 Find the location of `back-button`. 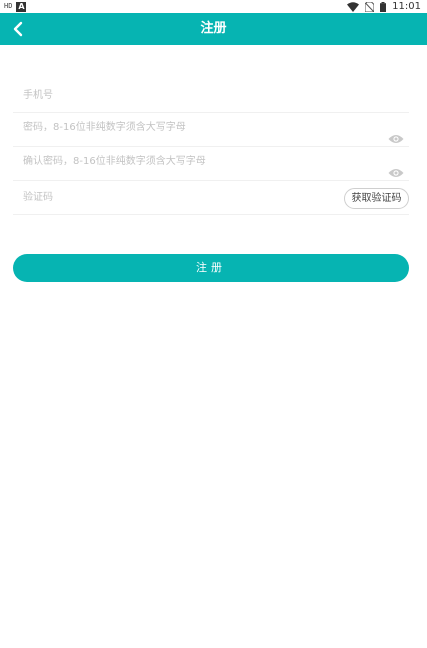

back-button is located at coordinates (18, 29).